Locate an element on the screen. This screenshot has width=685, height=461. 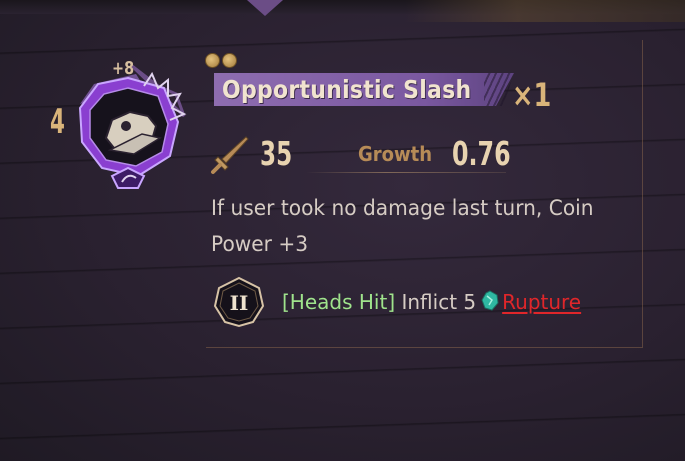
skill-name: Opportunistic Slash is located at coordinates (347, 89).